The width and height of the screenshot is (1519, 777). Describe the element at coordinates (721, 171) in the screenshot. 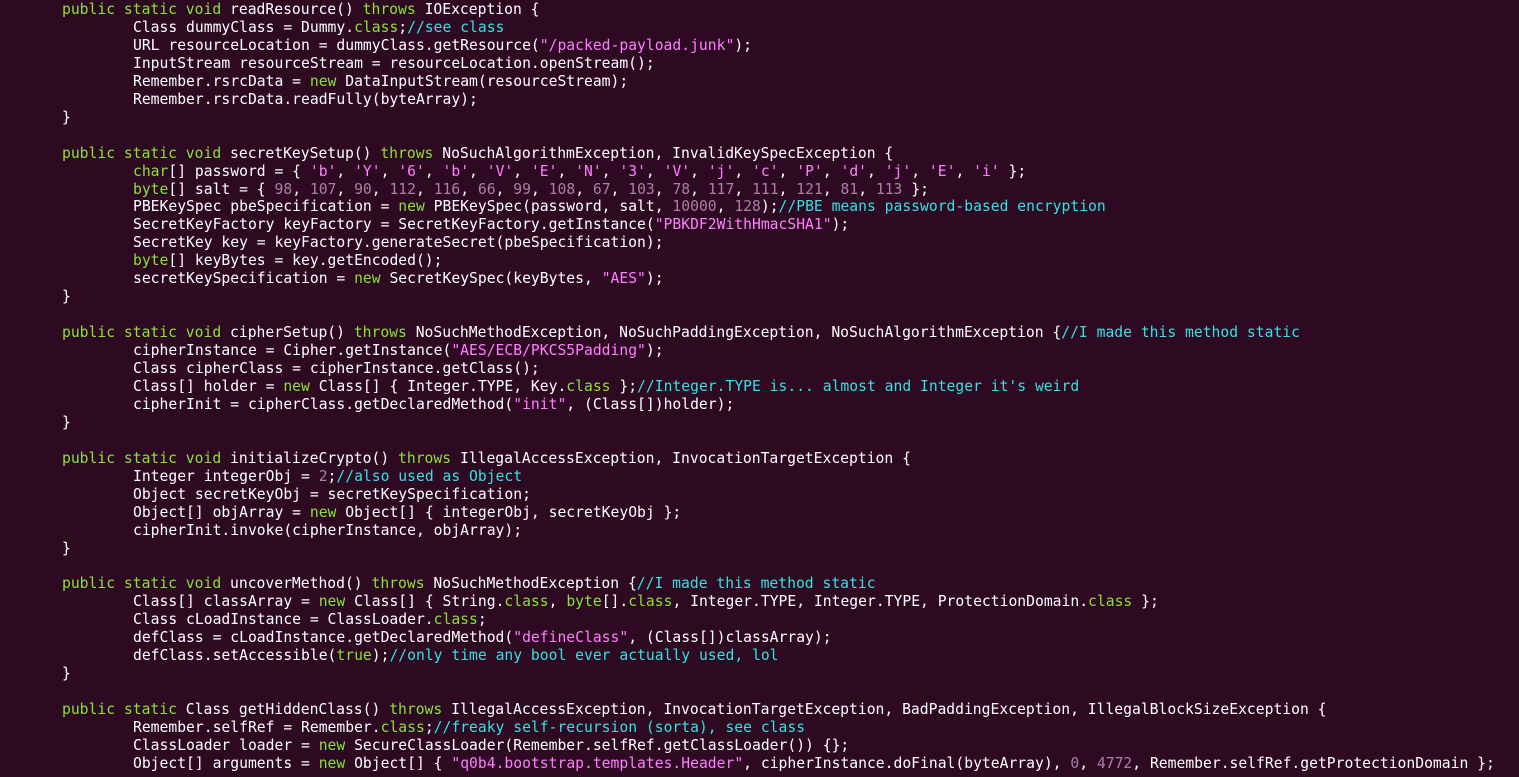

I see `code-token: 'j'` at that location.